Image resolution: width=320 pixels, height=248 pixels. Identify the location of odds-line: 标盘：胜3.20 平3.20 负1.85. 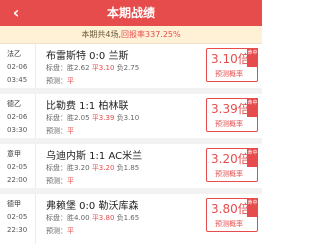
(92, 168).